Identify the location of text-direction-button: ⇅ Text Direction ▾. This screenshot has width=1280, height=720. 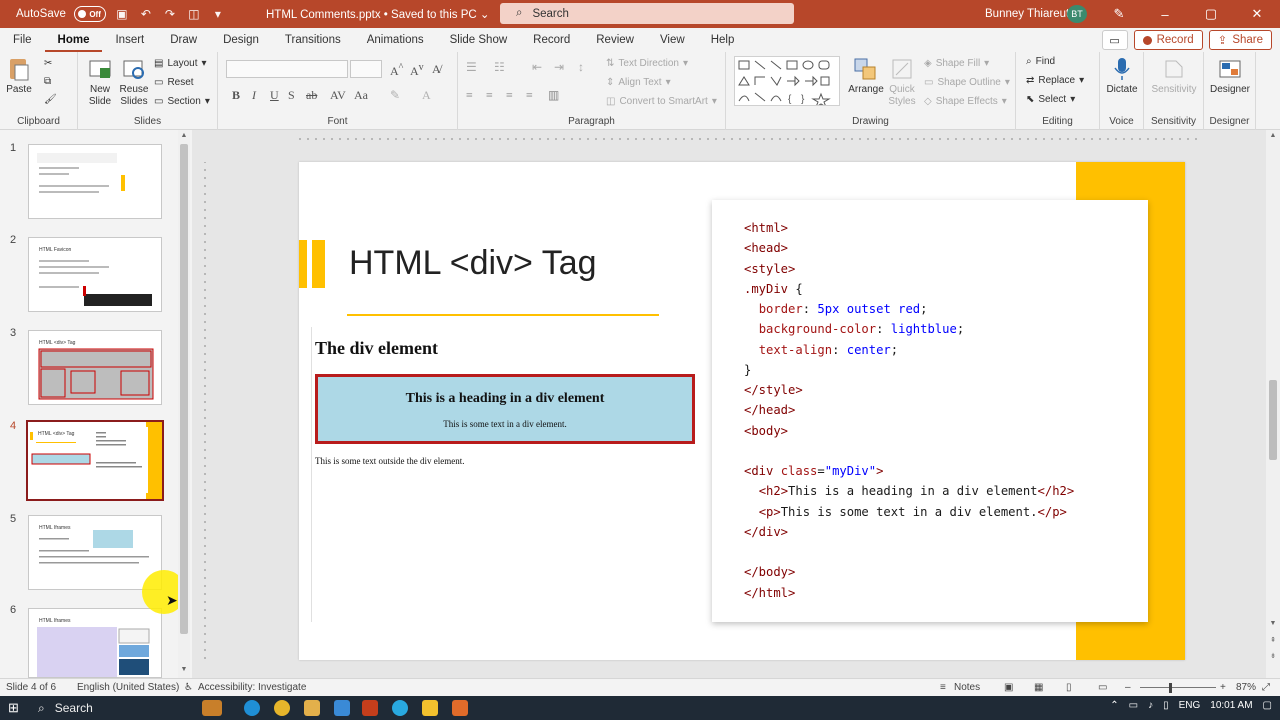
(647, 63).